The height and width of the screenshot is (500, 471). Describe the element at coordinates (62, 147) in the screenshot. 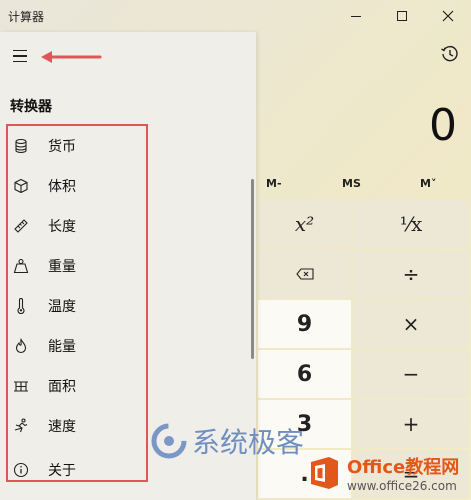

I see `nav-item-label: 货币` at that location.